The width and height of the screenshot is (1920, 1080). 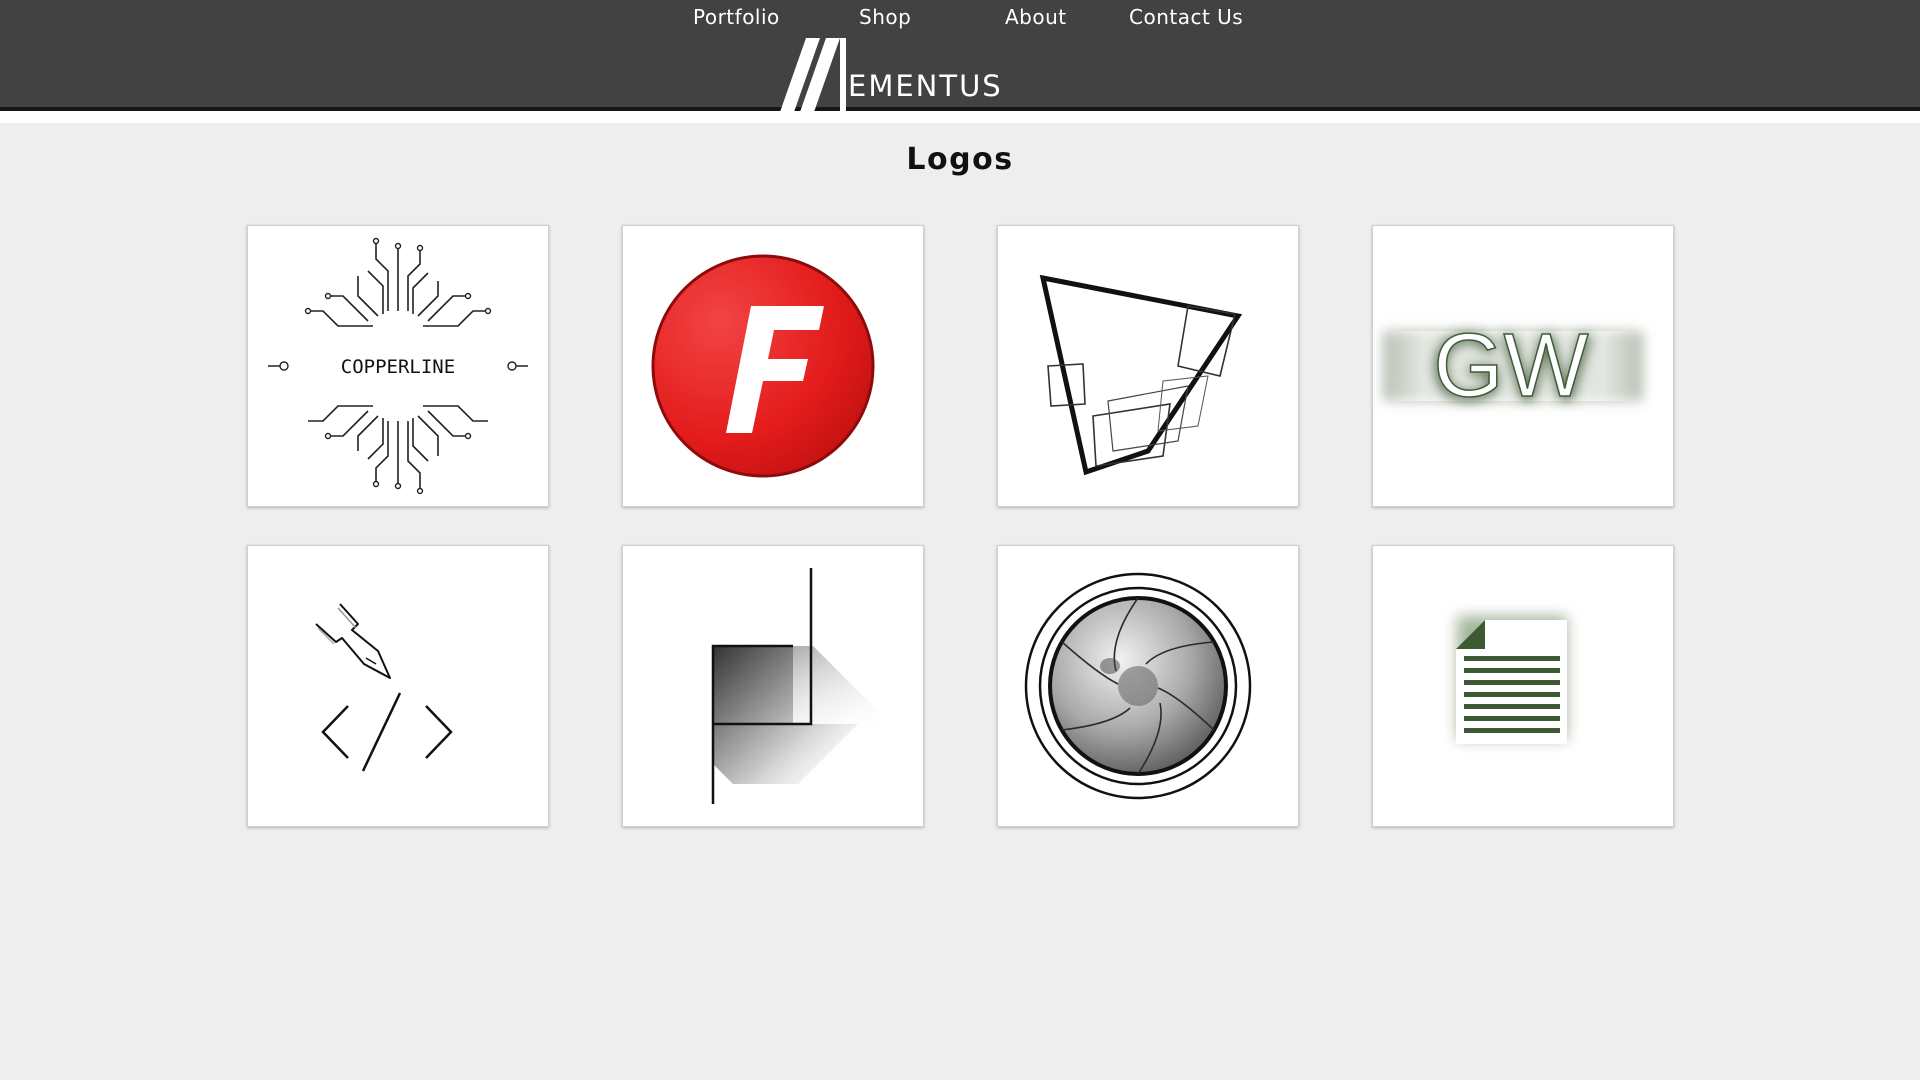 I want to click on camera-aperture-icon, so click(x=1138, y=686).